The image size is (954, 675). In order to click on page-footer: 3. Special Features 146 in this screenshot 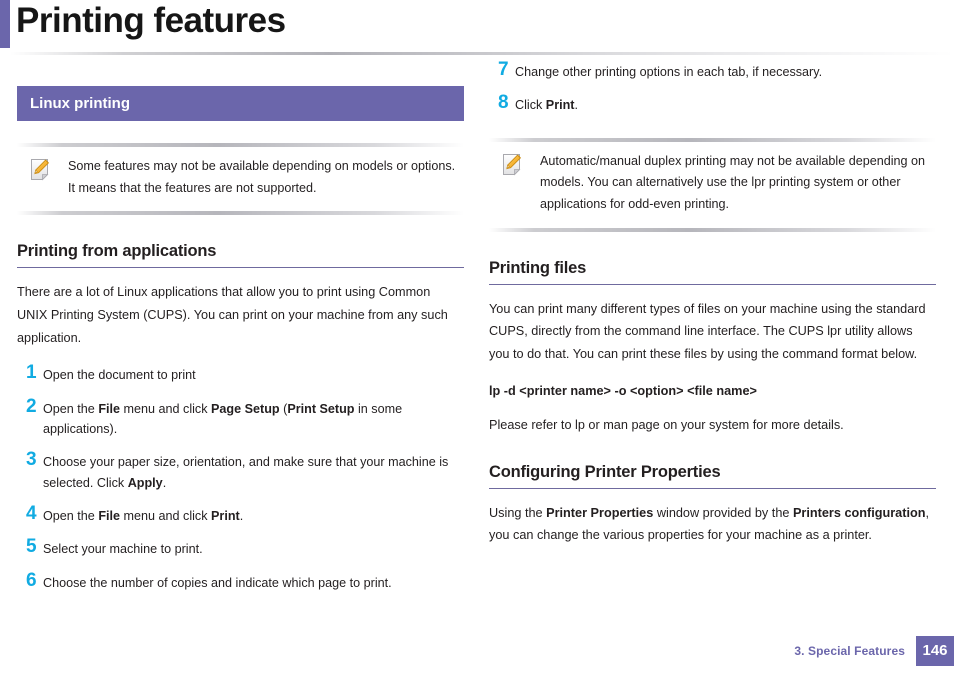, I will do `click(874, 651)`.